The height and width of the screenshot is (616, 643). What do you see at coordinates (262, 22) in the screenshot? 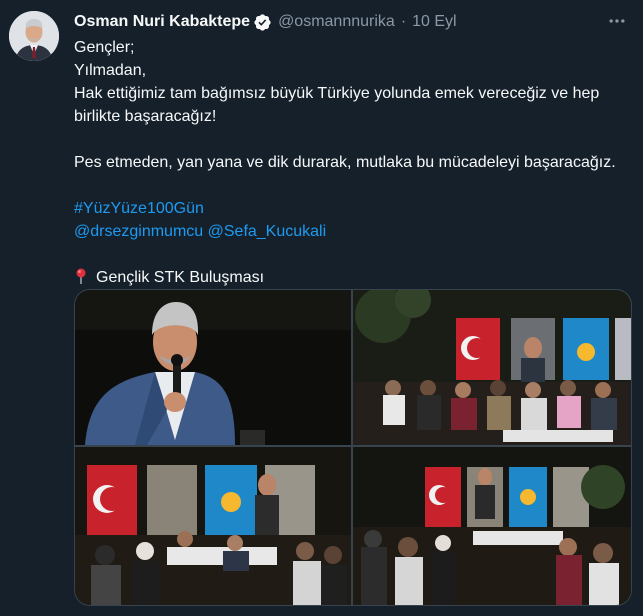
I see `verified-badge-icon` at bounding box center [262, 22].